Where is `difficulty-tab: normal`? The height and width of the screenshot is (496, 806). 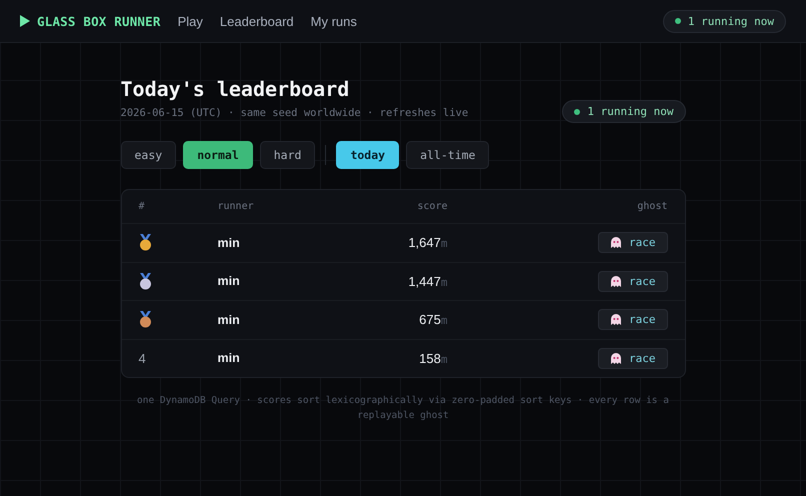 difficulty-tab: normal is located at coordinates (218, 155).